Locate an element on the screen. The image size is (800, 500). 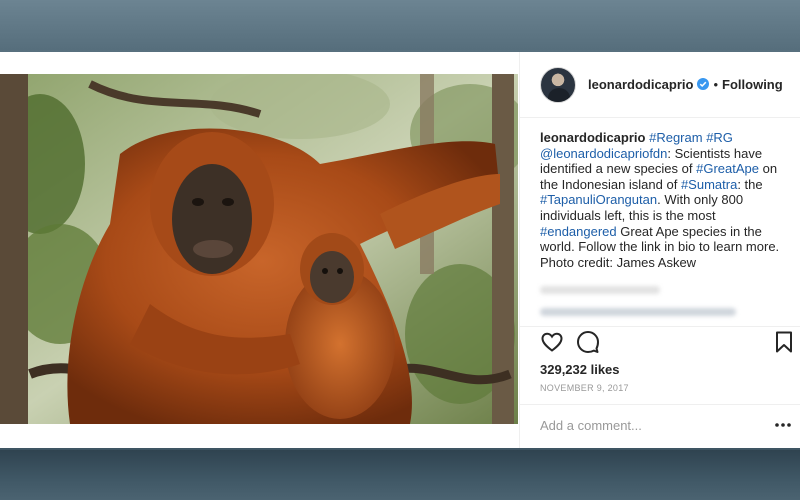
caption-hashtag-link: #RG is located at coordinates (719, 137).